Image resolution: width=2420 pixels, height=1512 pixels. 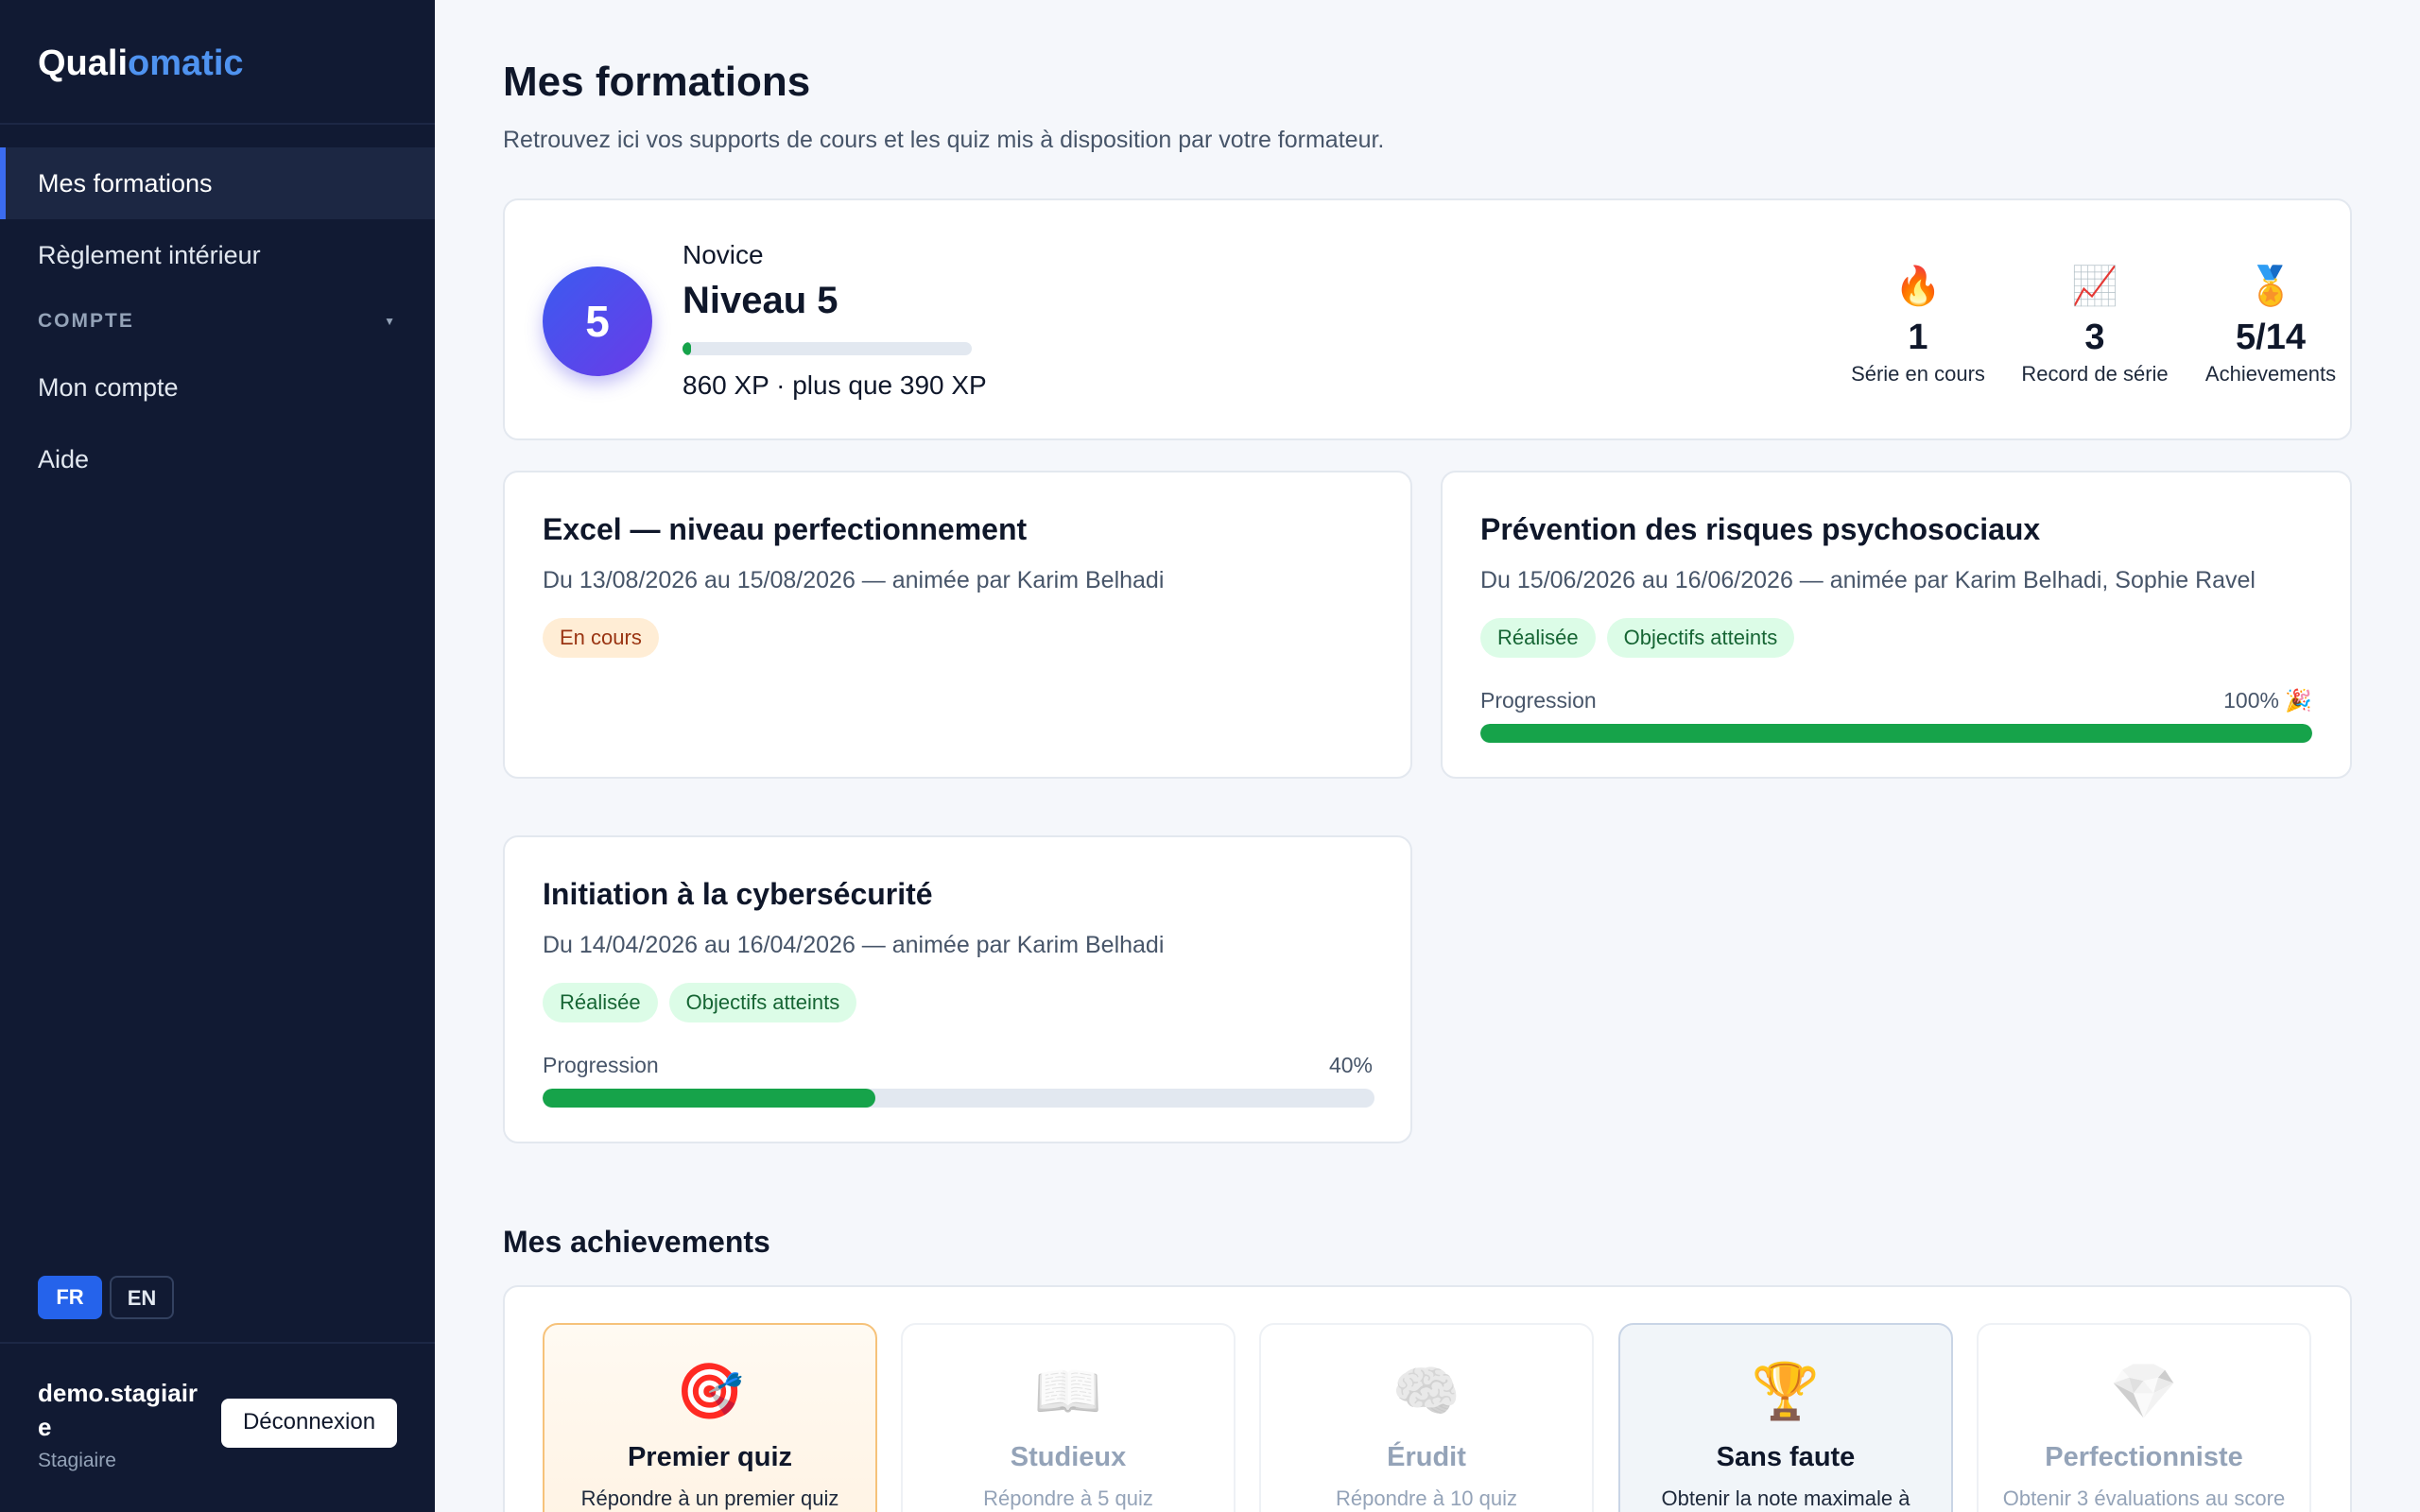 I want to click on xp-text: 860 XP · plus que 390 XP, so click(x=835, y=385).